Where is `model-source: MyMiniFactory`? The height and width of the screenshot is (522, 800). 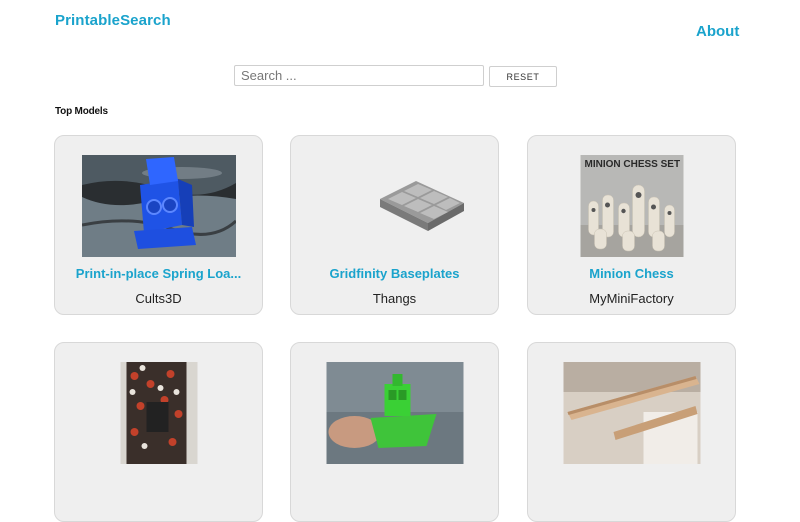 model-source: MyMiniFactory is located at coordinates (631, 298).